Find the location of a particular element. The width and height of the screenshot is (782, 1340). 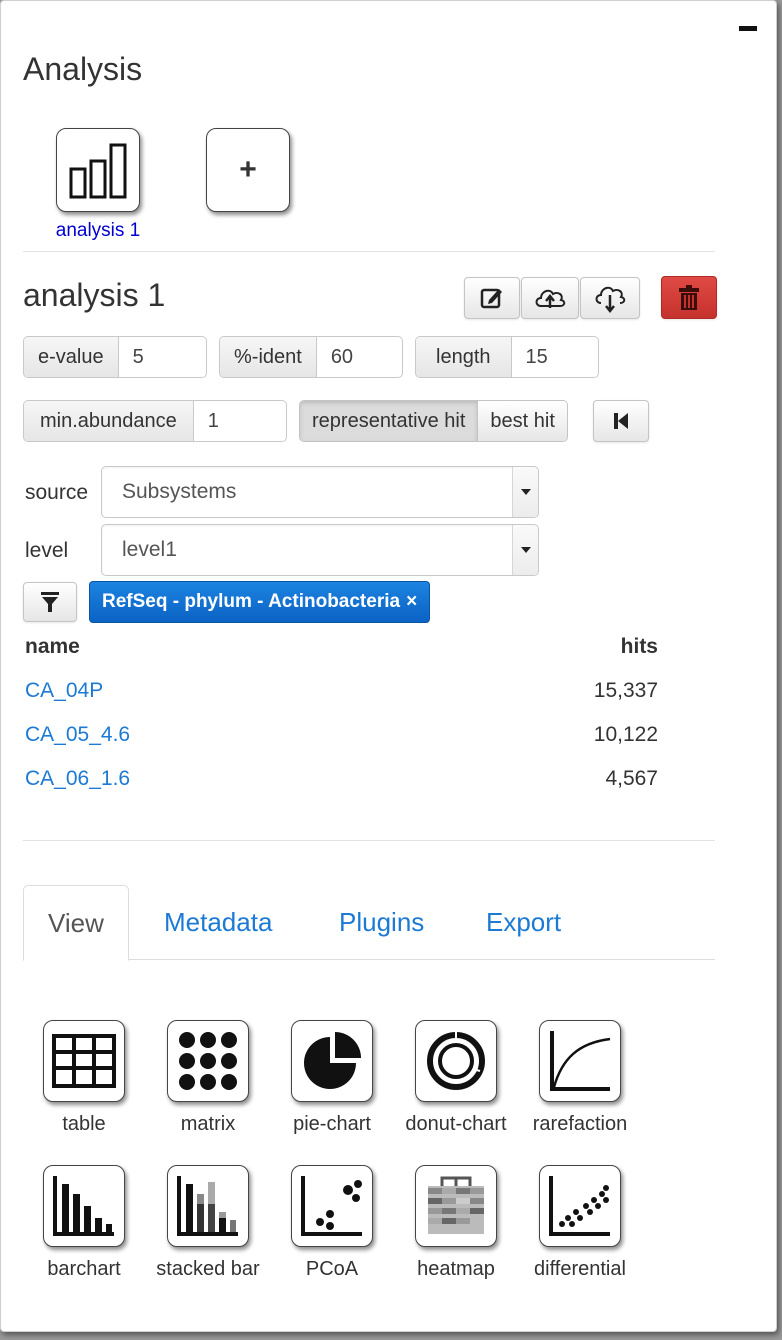

delete-button is located at coordinates (689, 297).